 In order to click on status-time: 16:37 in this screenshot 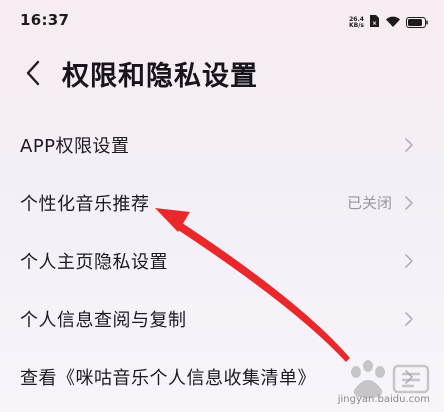, I will do `click(45, 20)`.